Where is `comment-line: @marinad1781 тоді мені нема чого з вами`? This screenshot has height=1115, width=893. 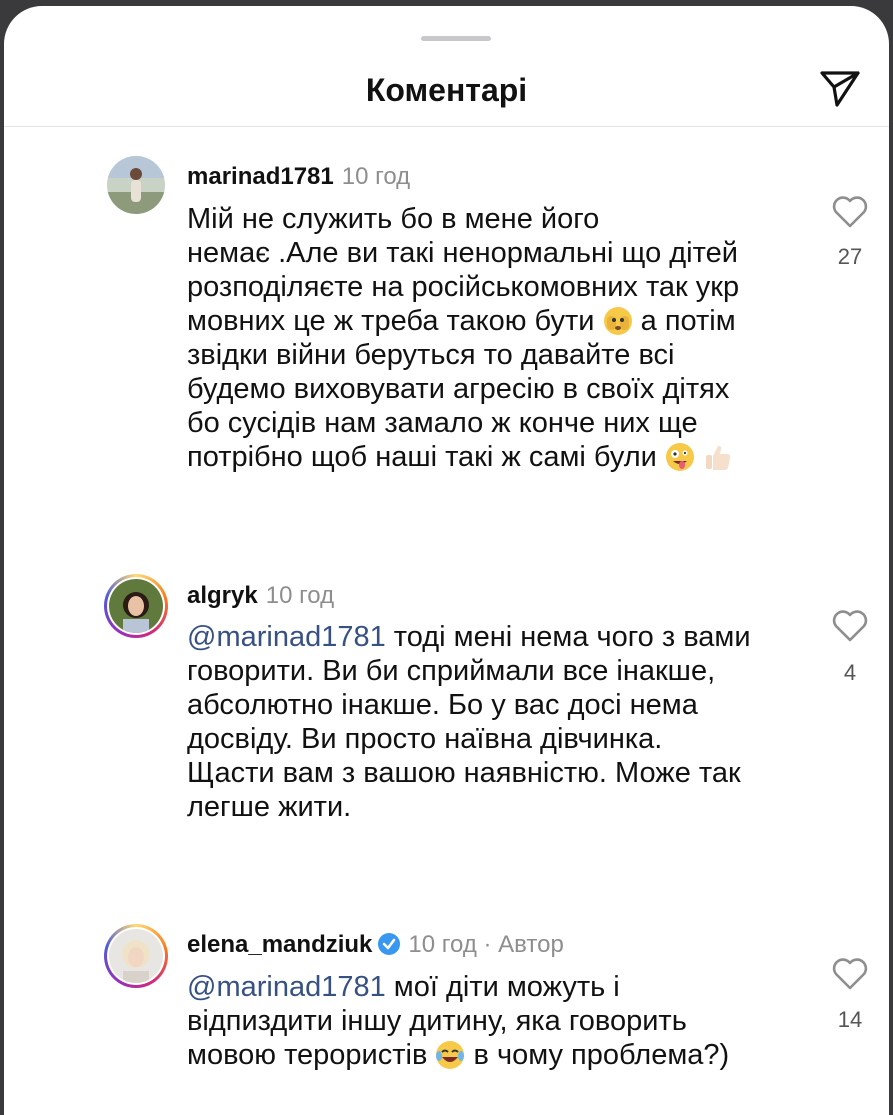 comment-line: @marinad1781 тоді мені нема чого з вами is located at coordinates (487, 637).